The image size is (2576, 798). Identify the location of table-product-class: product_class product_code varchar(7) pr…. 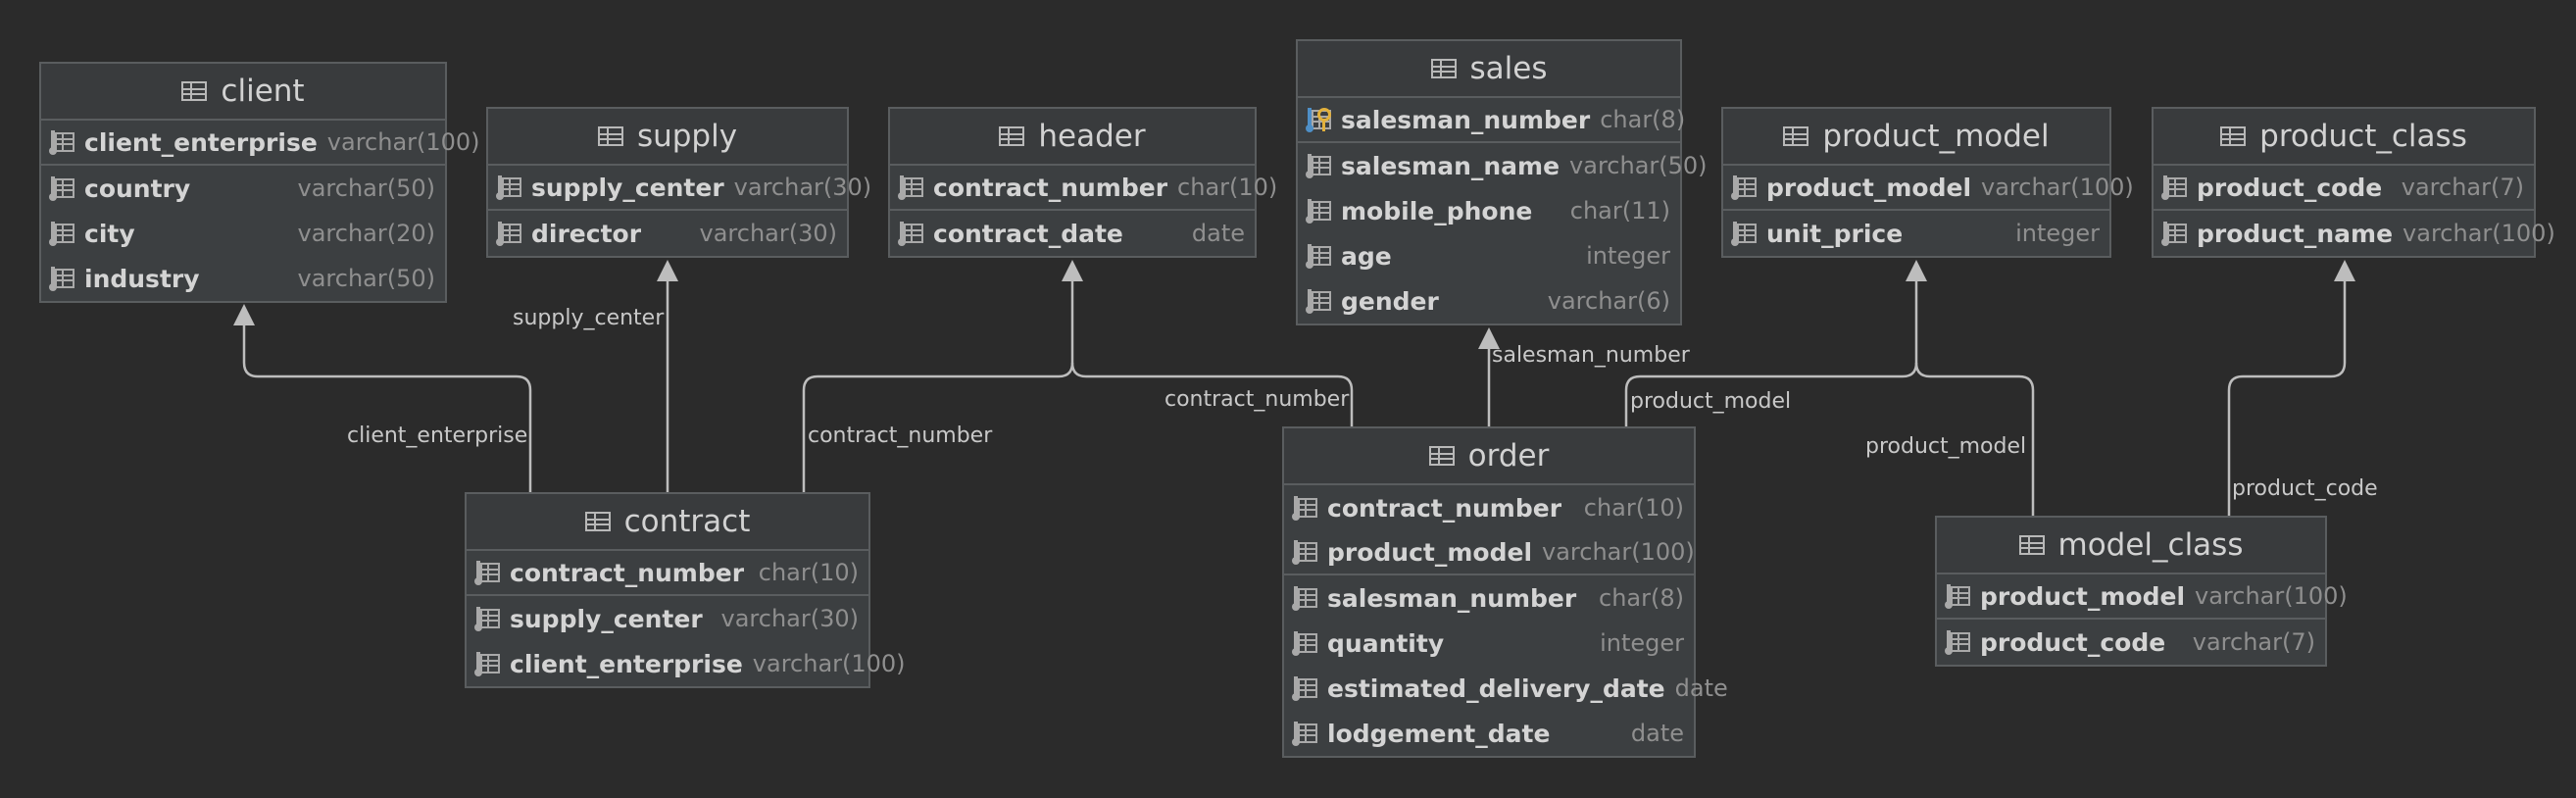
(2353, 182).